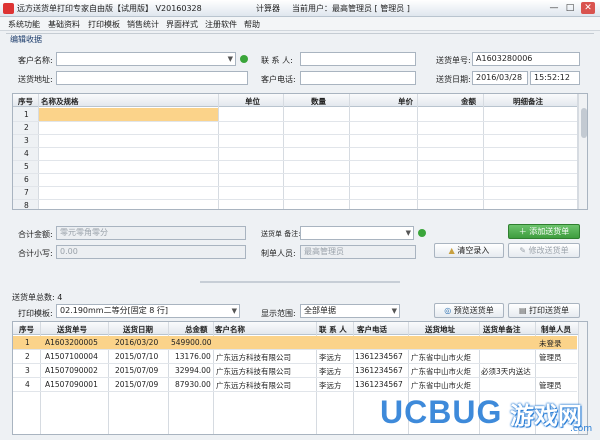  Describe the element at coordinates (581, 429) in the screenshot. I see `watermark-domain: .com` at that location.